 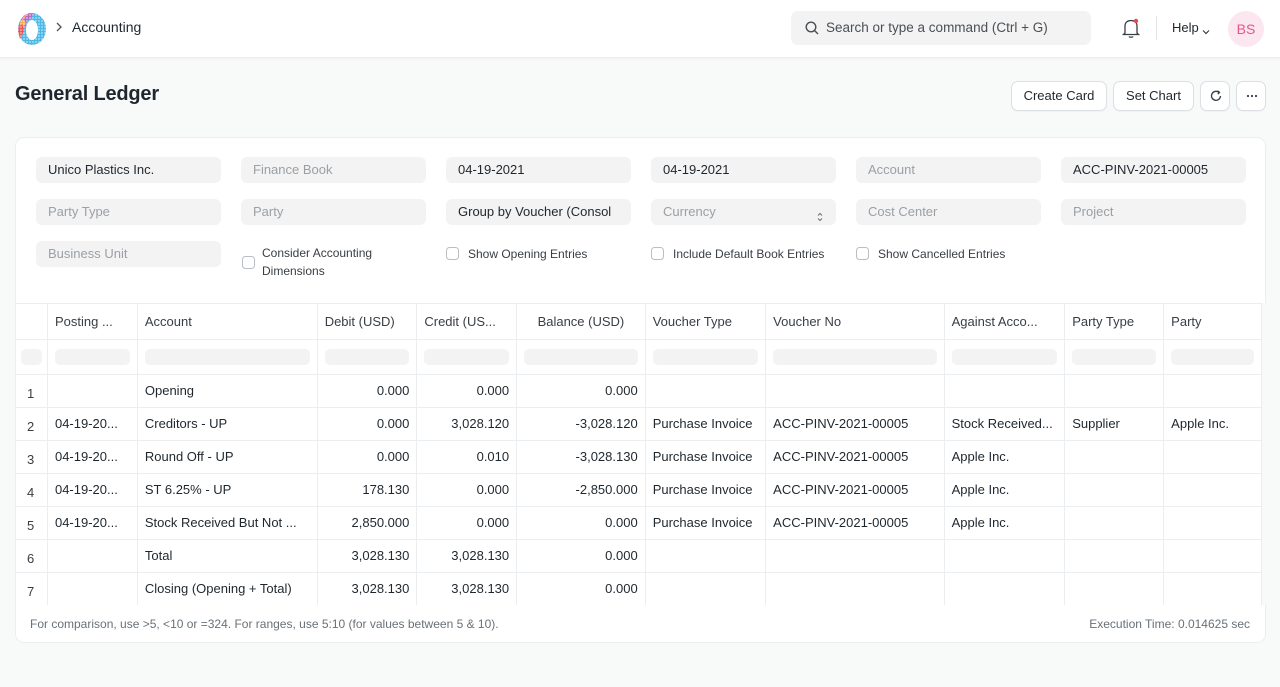 What do you see at coordinates (467, 588) in the screenshot?
I see `cell-credit: 3,028.130` at bounding box center [467, 588].